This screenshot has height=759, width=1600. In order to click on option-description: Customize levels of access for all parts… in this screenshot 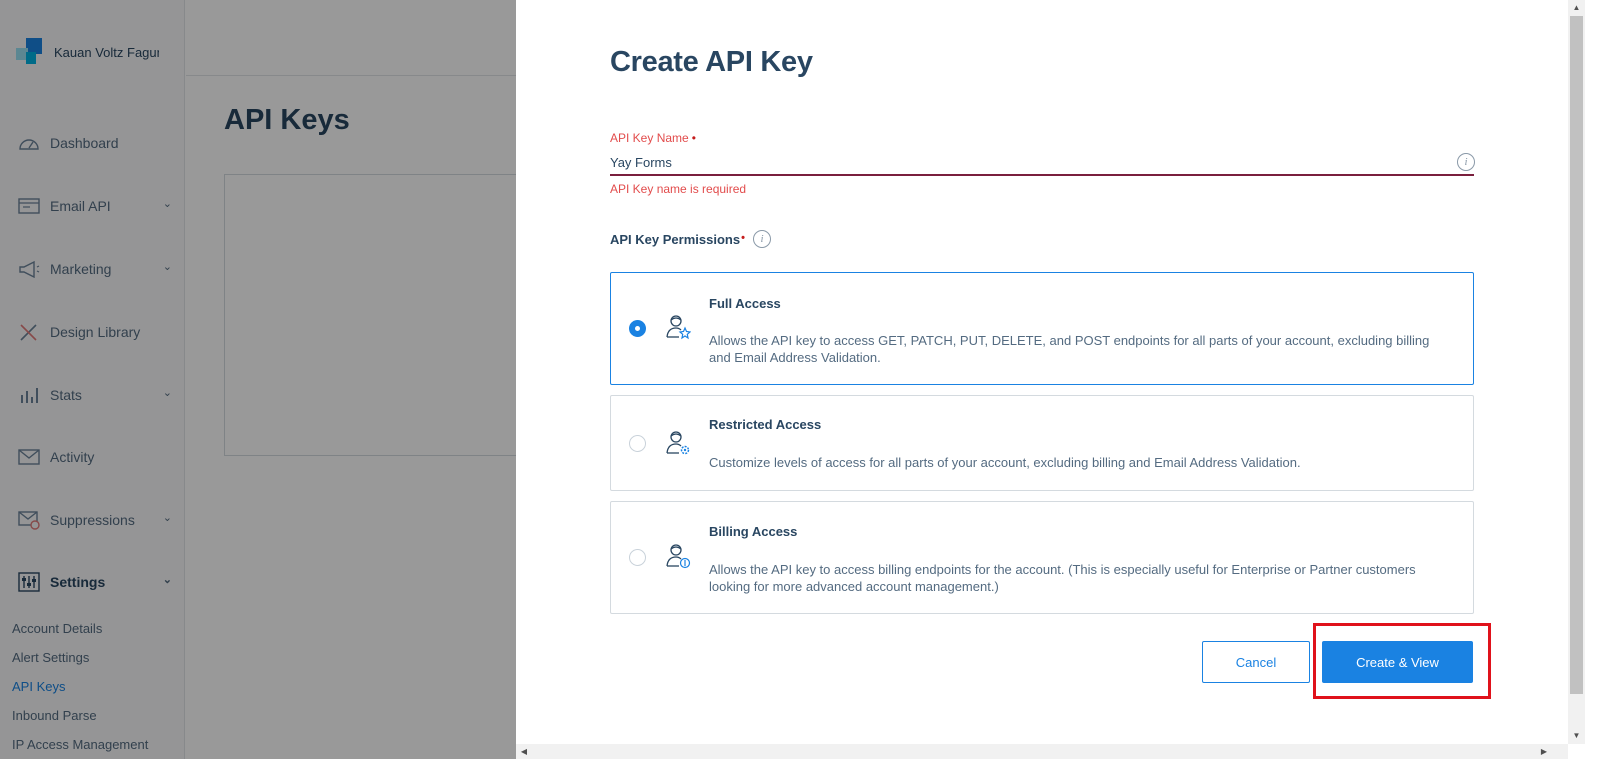, I will do `click(1005, 462)`.